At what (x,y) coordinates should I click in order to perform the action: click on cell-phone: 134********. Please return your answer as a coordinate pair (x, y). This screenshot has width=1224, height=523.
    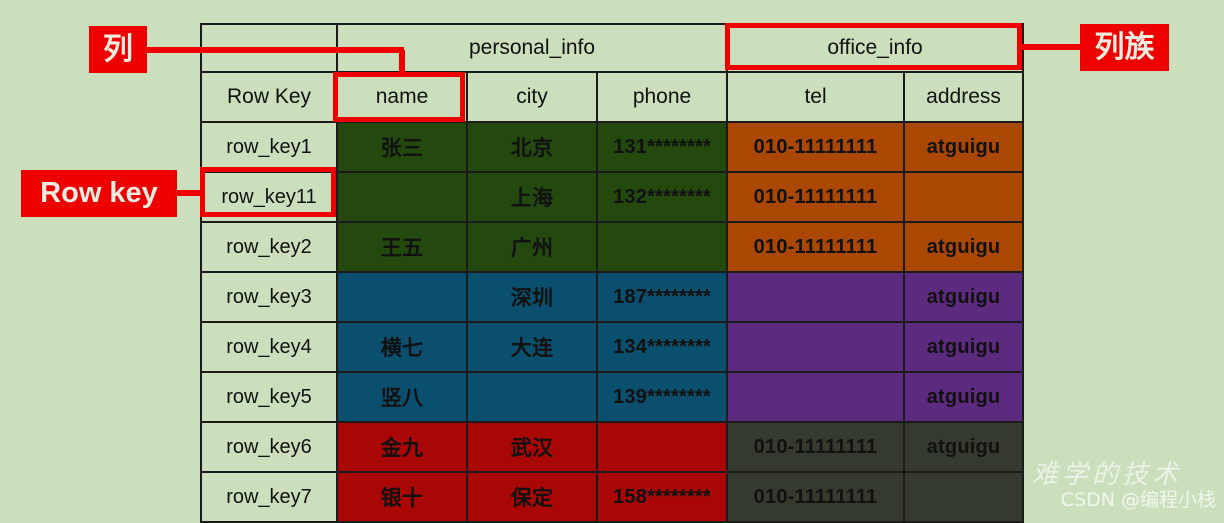
    Looking at the image, I should click on (662, 347).